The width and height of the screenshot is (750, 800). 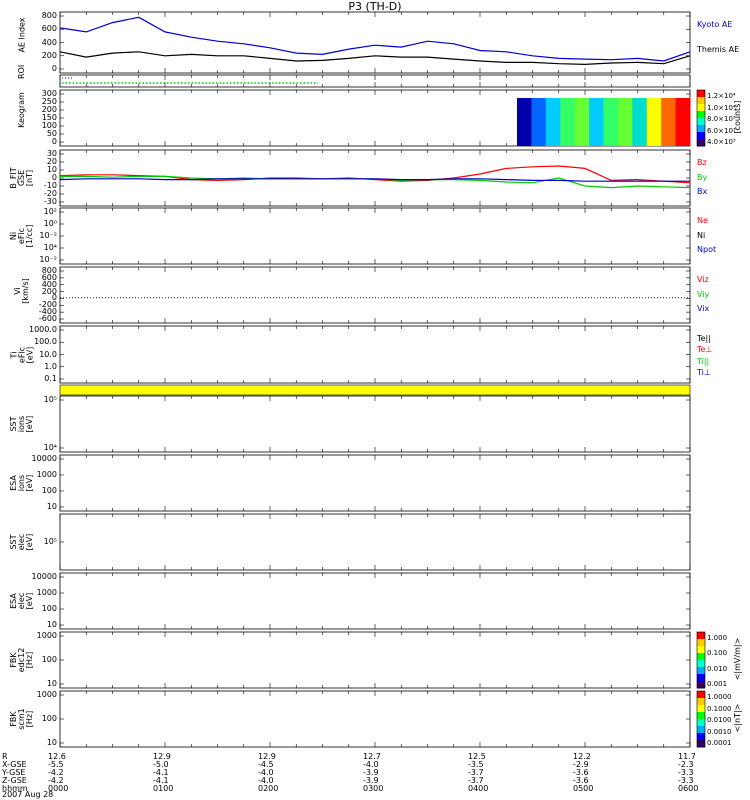 I want to click on ylabel-keogram: Keogram, so click(x=21, y=110).